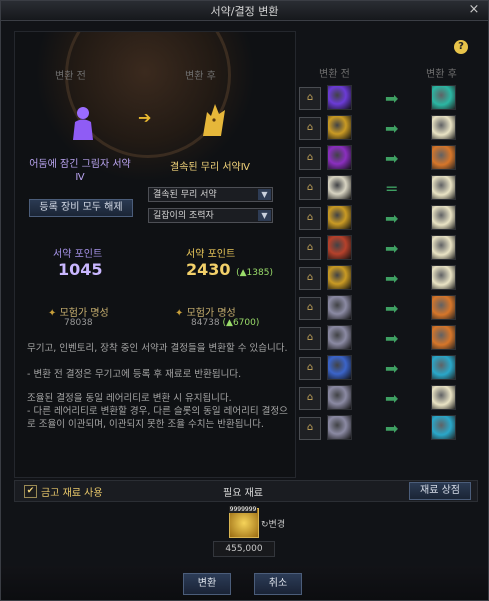 The width and height of the screenshot is (489, 601). What do you see at coordinates (278, 584) in the screenshot?
I see `cancel-button: 취소` at bounding box center [278, 584].